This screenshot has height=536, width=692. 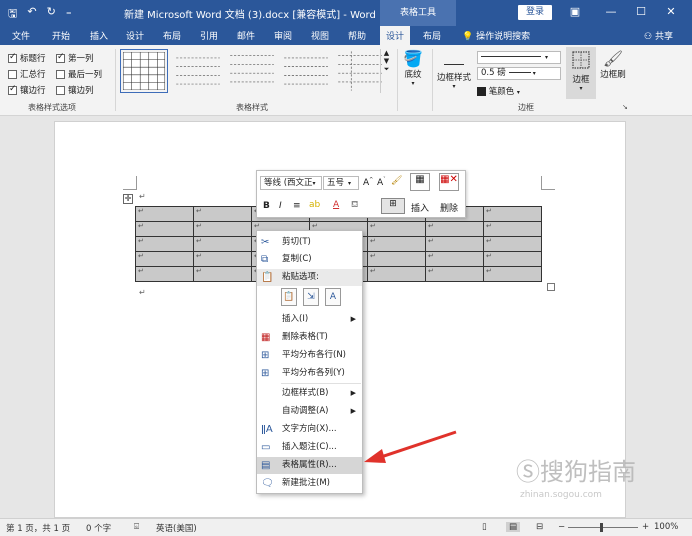 I want to click on customize-qat-icon: ₌, so click(x=69, y=14).